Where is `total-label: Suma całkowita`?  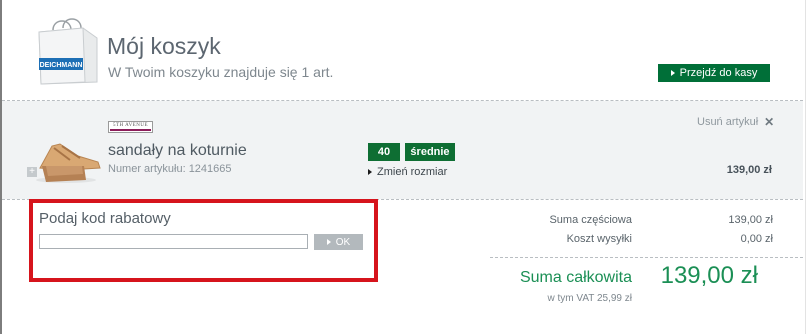
total-label: Suma całkowita is located at coordinates (575, 277).